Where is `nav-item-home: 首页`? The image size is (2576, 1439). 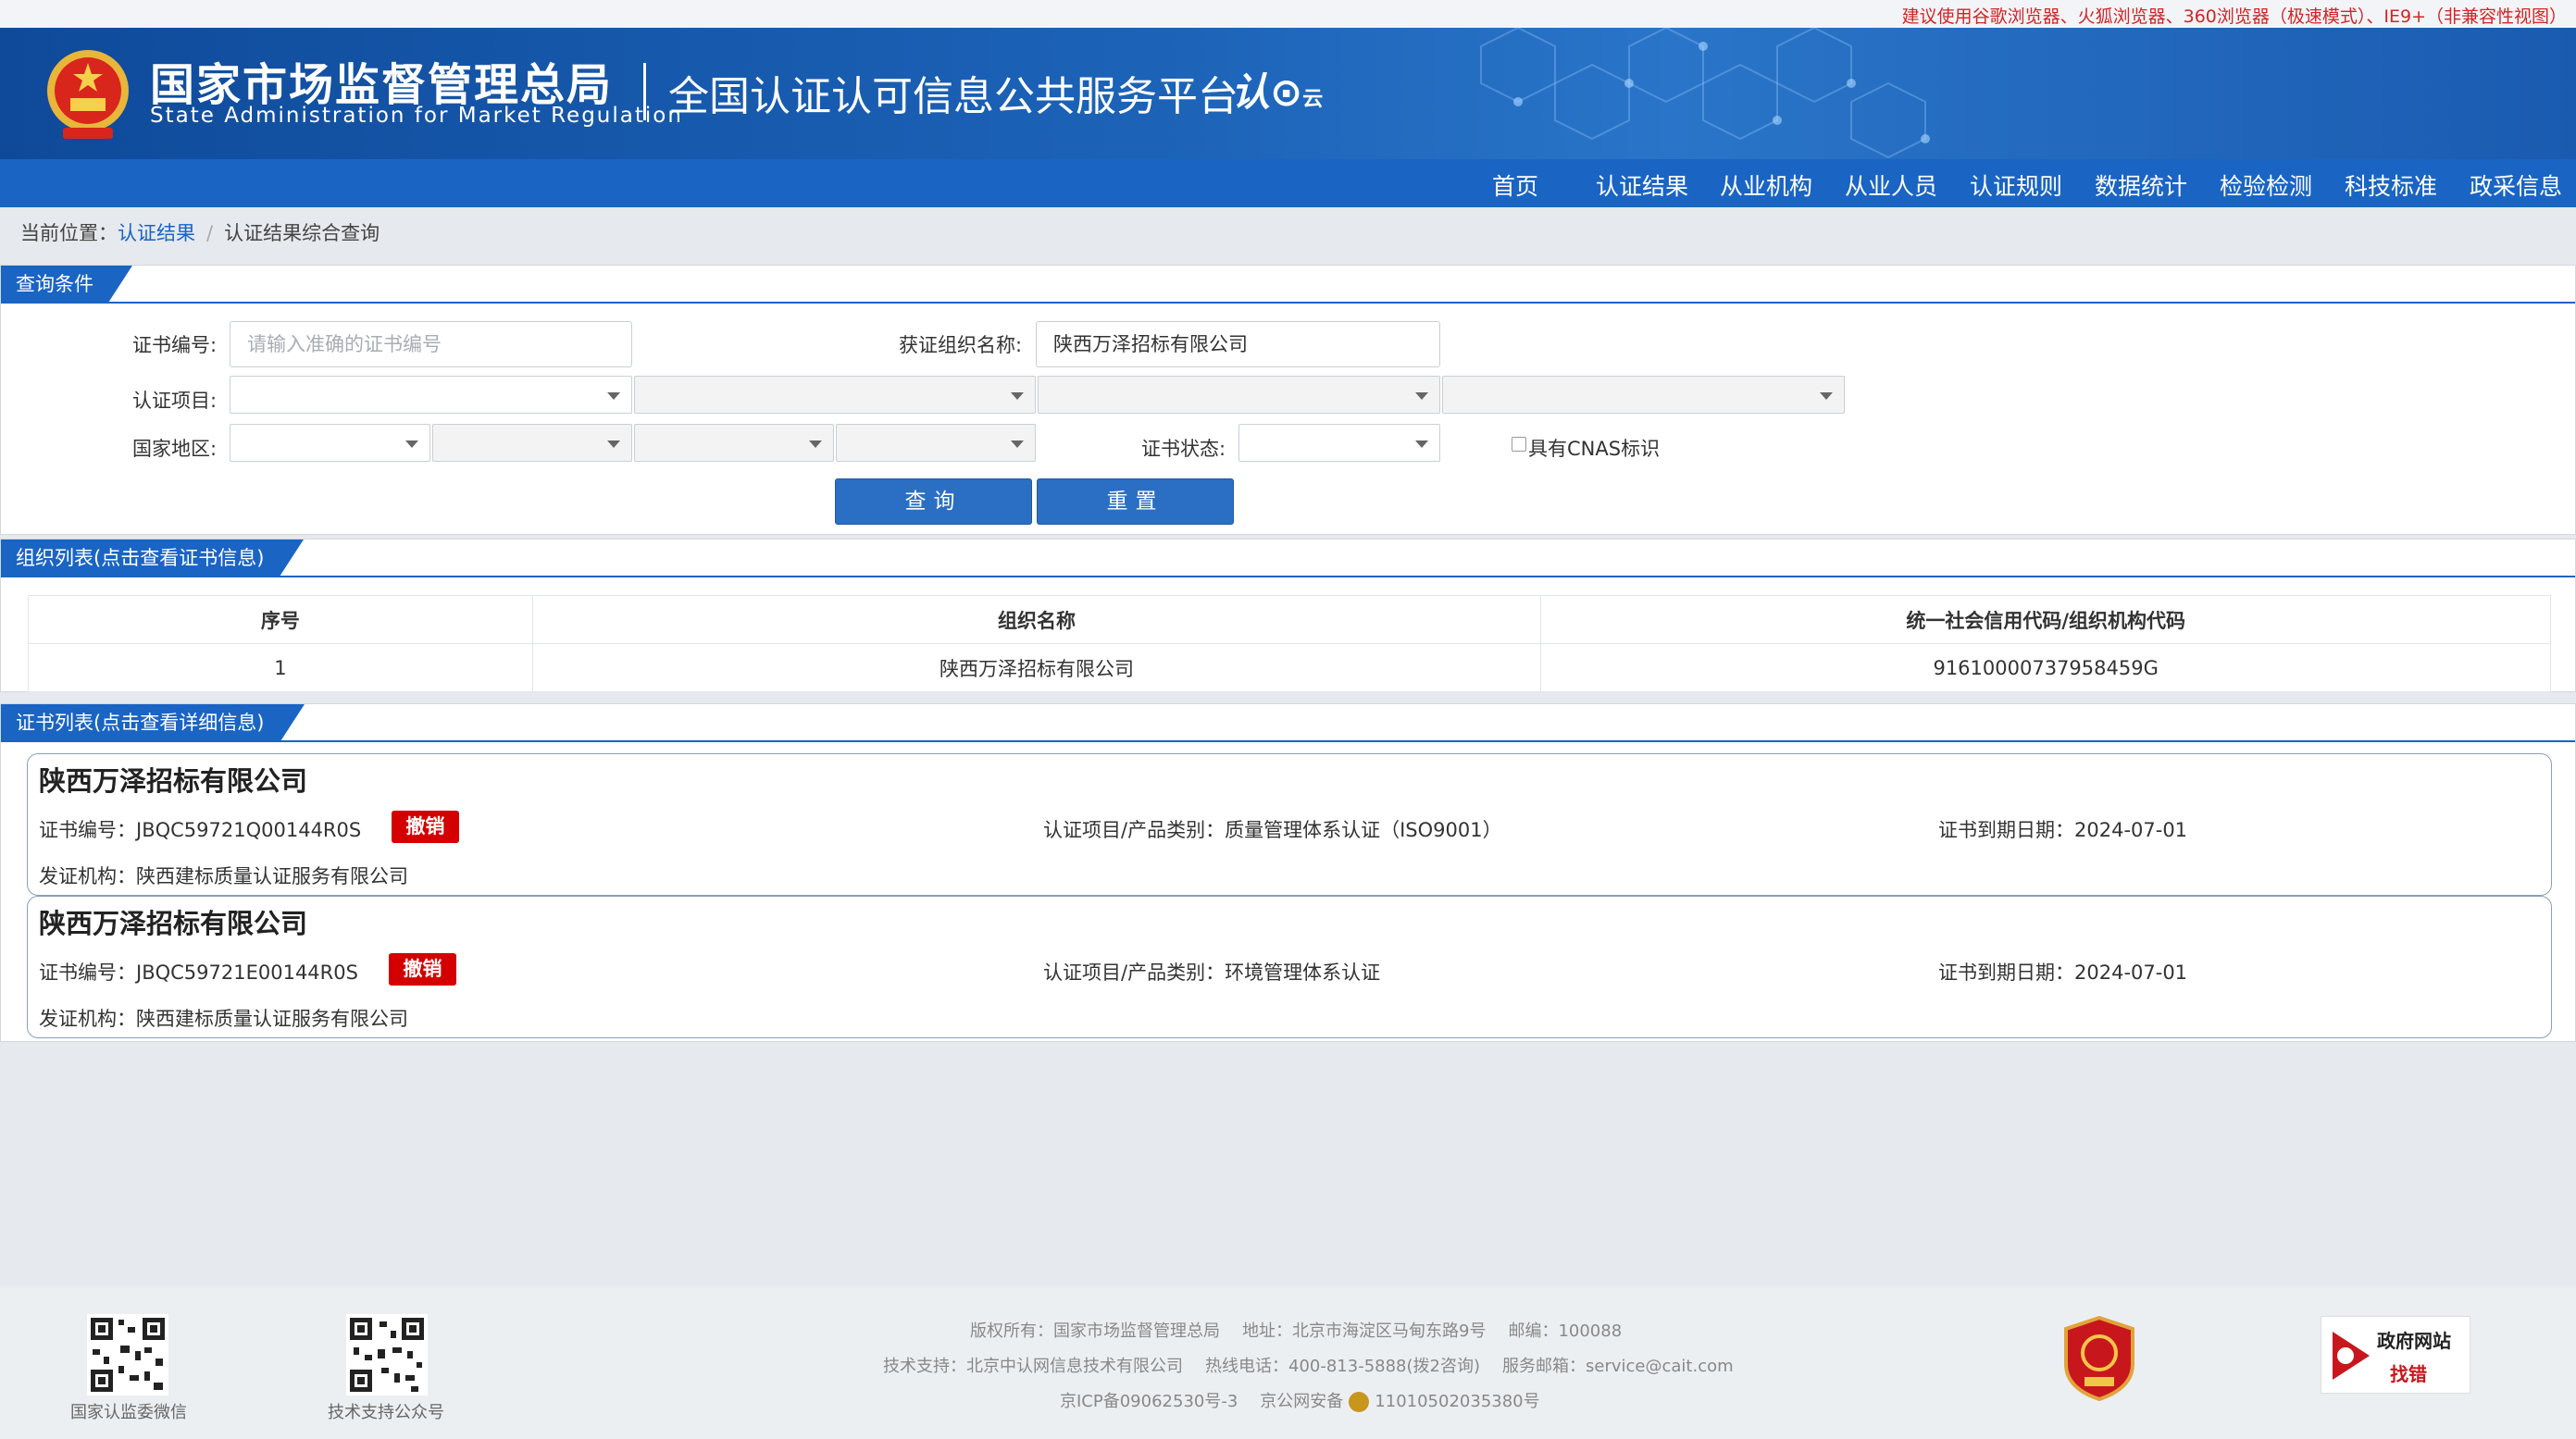
nav-item-home: 首页 is located at coordinates (1515, 185).